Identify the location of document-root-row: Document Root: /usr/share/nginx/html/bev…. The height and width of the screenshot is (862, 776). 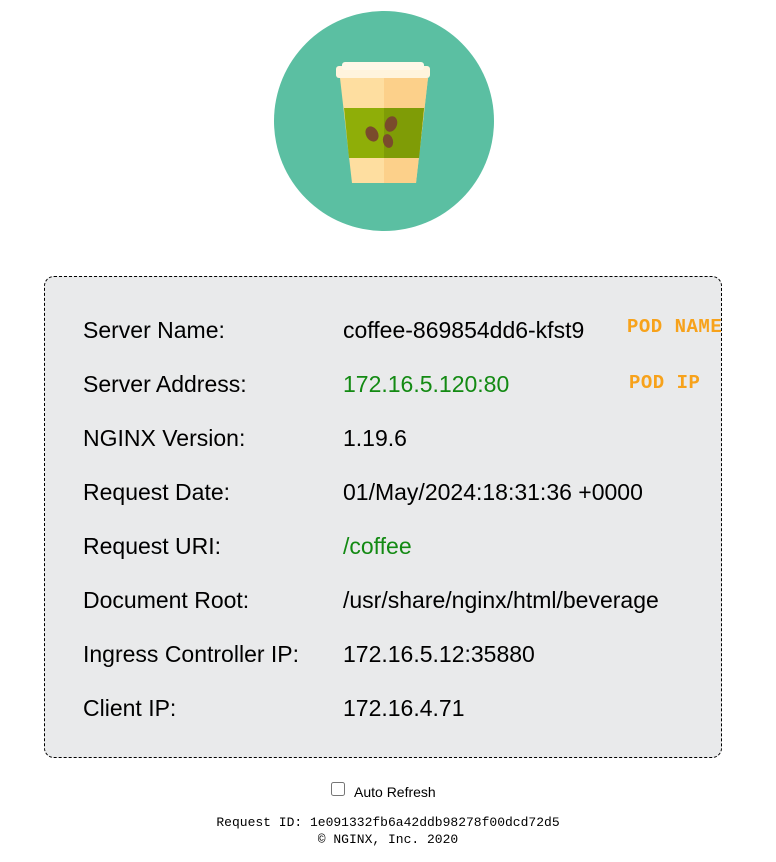
(383, 600).